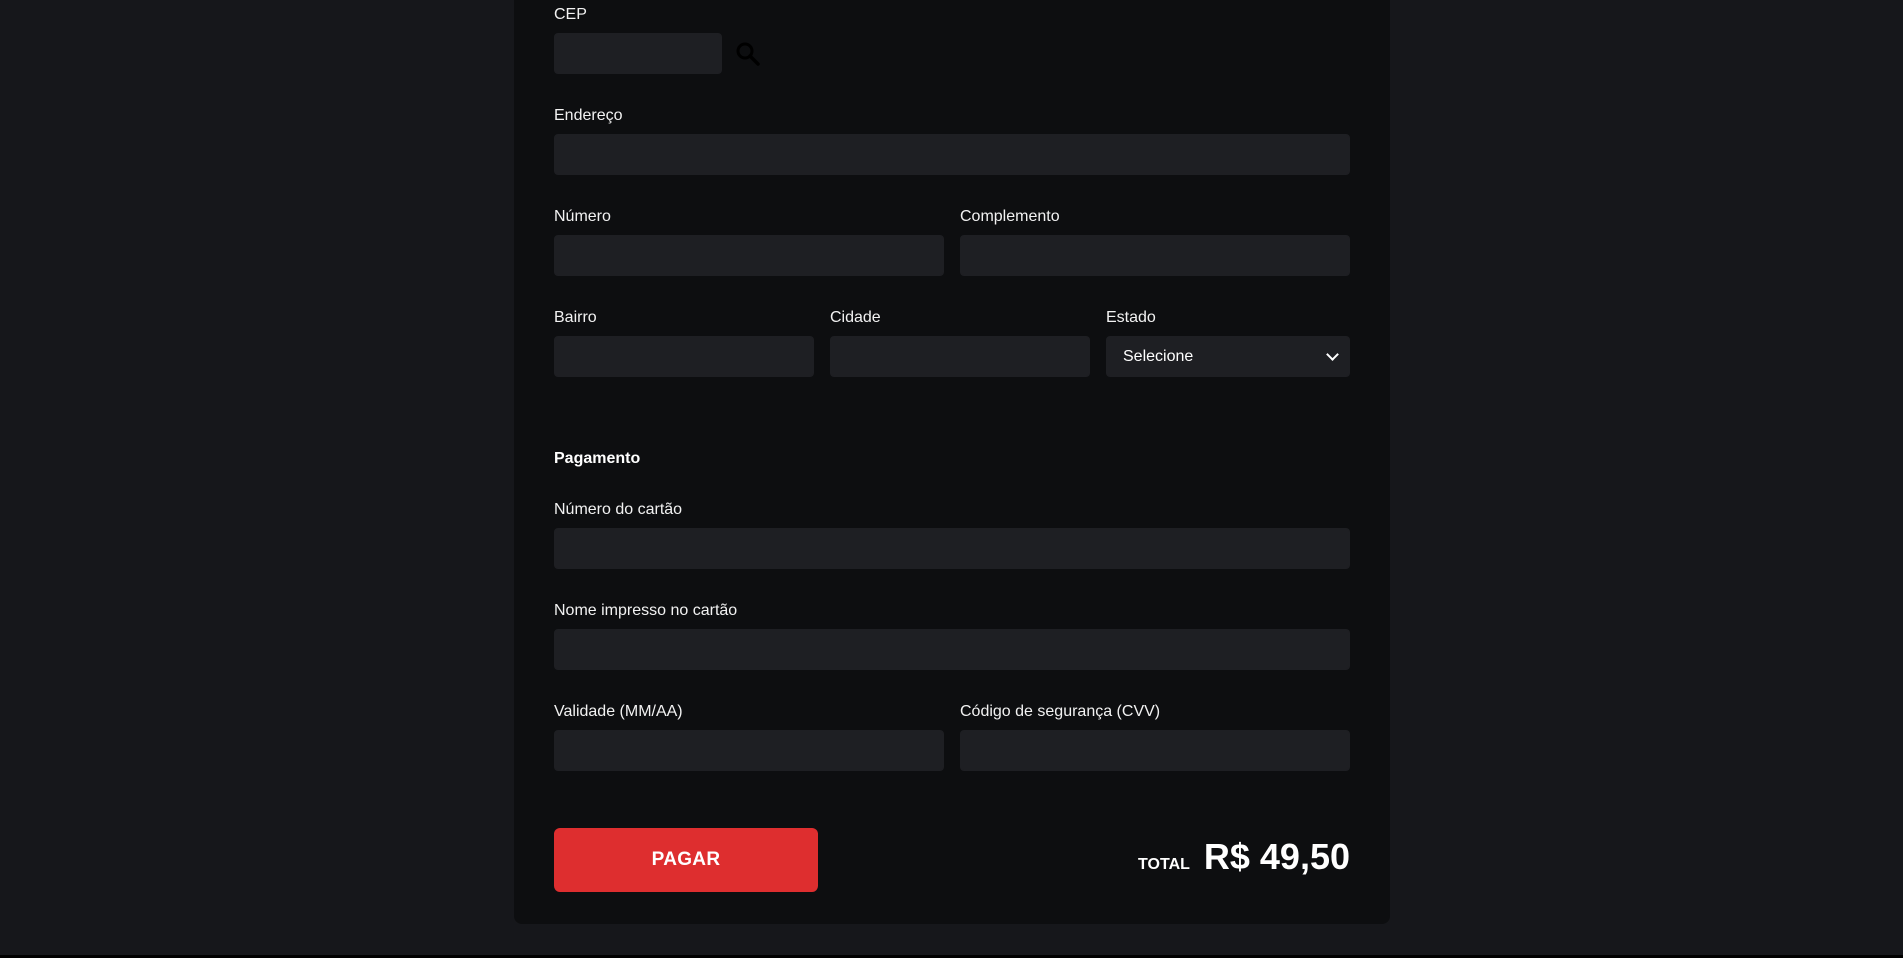 This screenshot has height=958, width=1903. What do you see at coordinates (1228, 356) in the screenshot?
I see `estado-select: Selecione` at bounding box center [1228, 356].